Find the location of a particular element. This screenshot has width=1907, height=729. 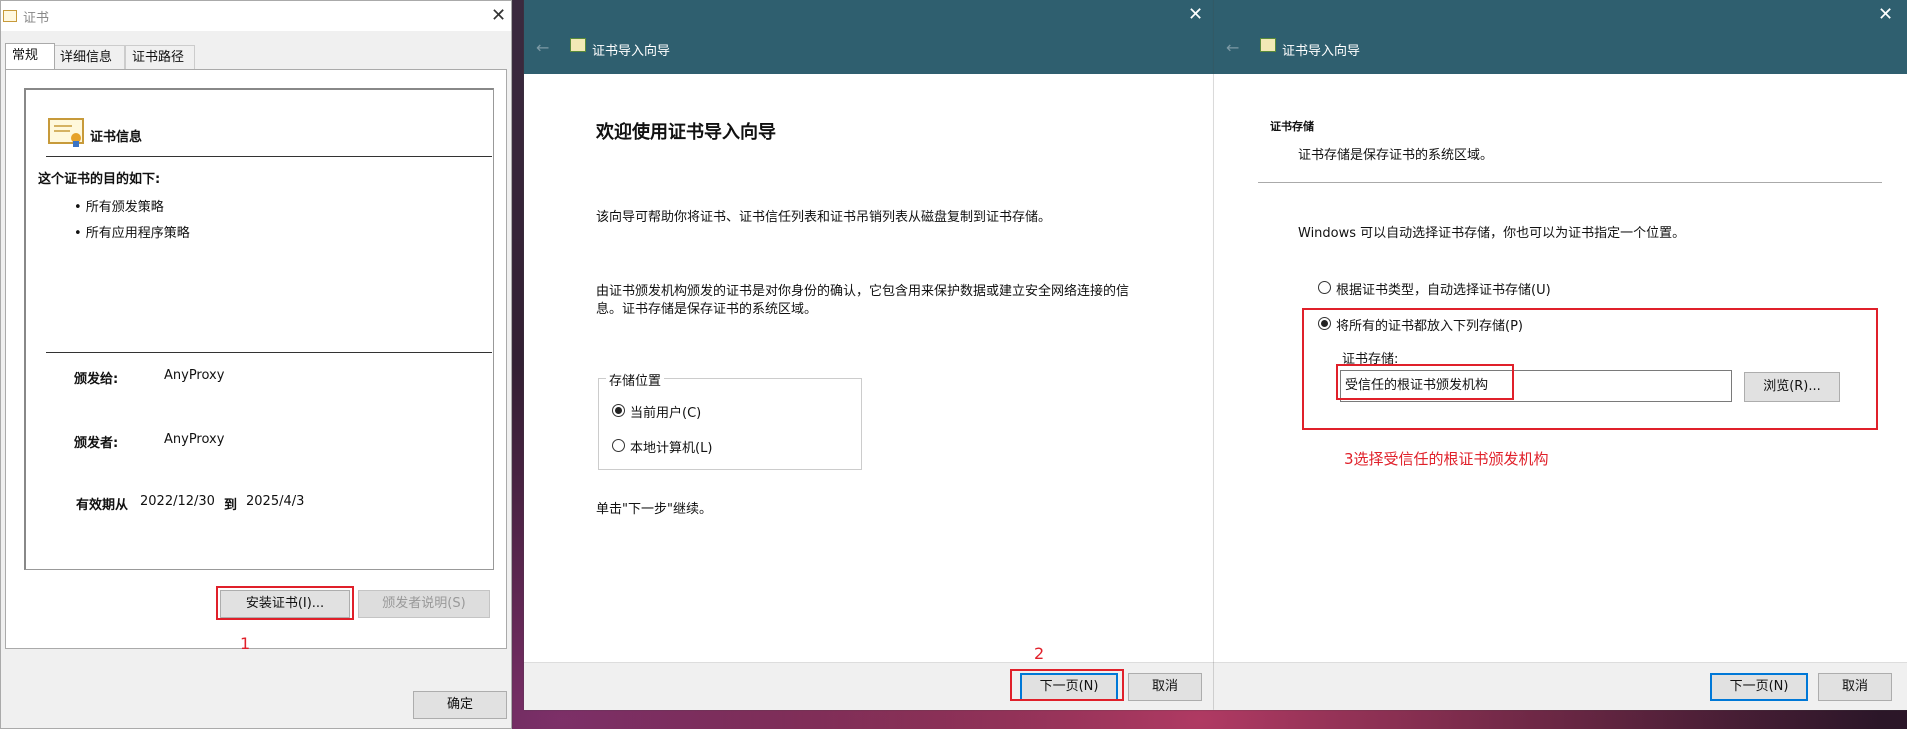

step-annotation: 2 is located at coordinates (1039, 653).